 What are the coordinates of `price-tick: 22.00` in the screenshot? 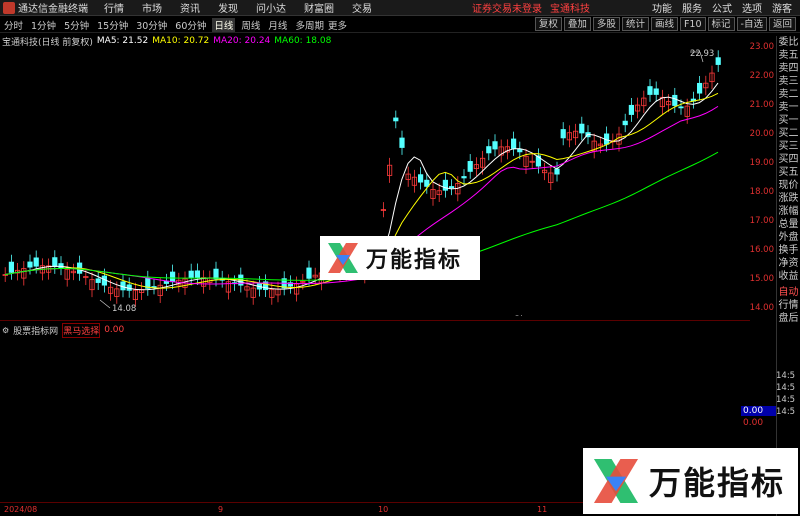 It's located at (761, 76).